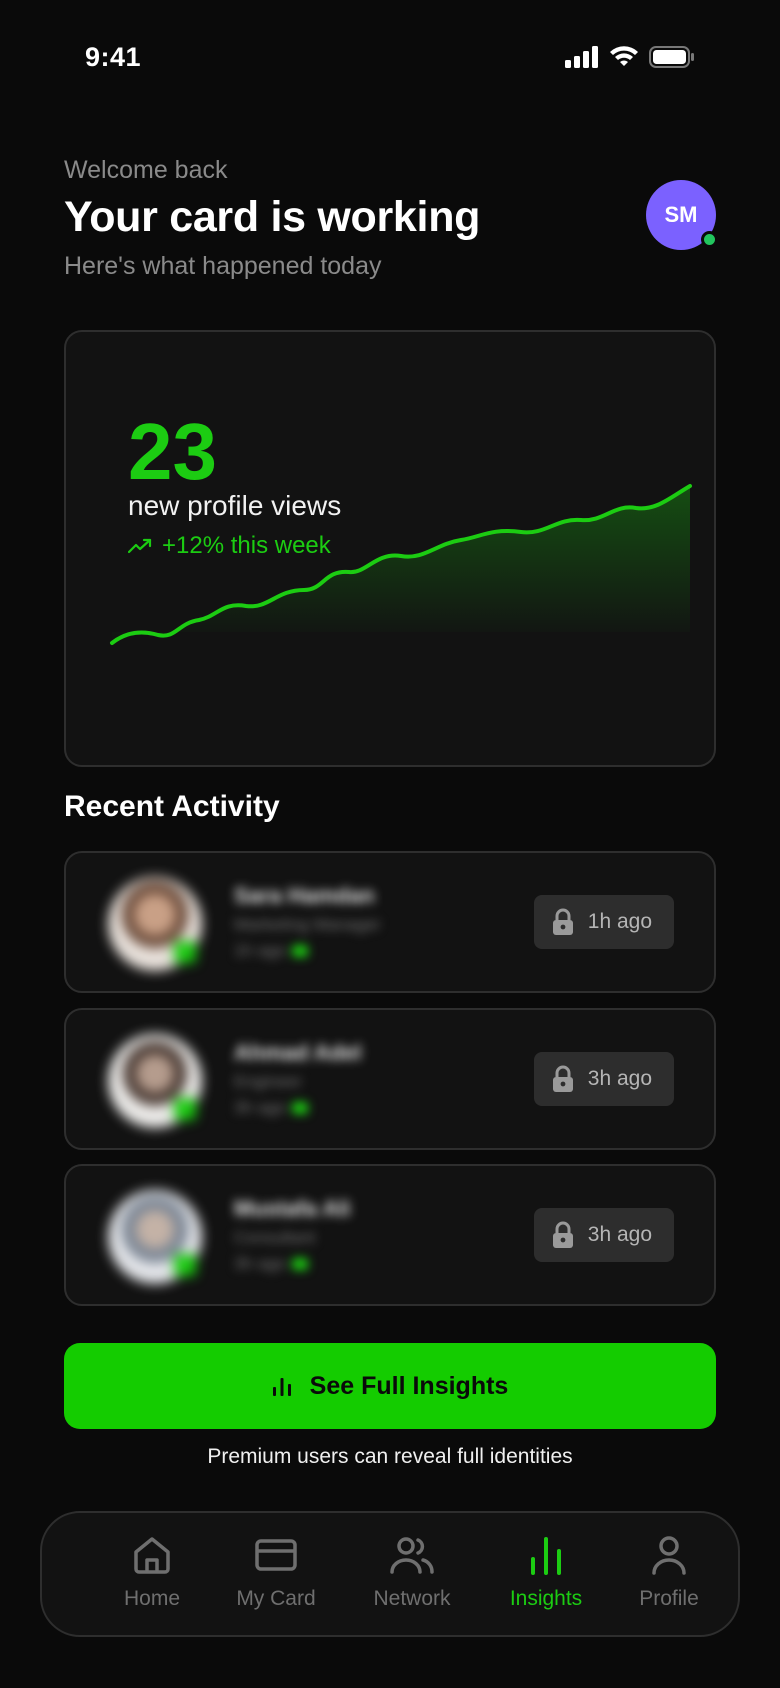 The image size is (780, 1688). I want to click on nav-item-profile: Profile, so click(669, 1572).